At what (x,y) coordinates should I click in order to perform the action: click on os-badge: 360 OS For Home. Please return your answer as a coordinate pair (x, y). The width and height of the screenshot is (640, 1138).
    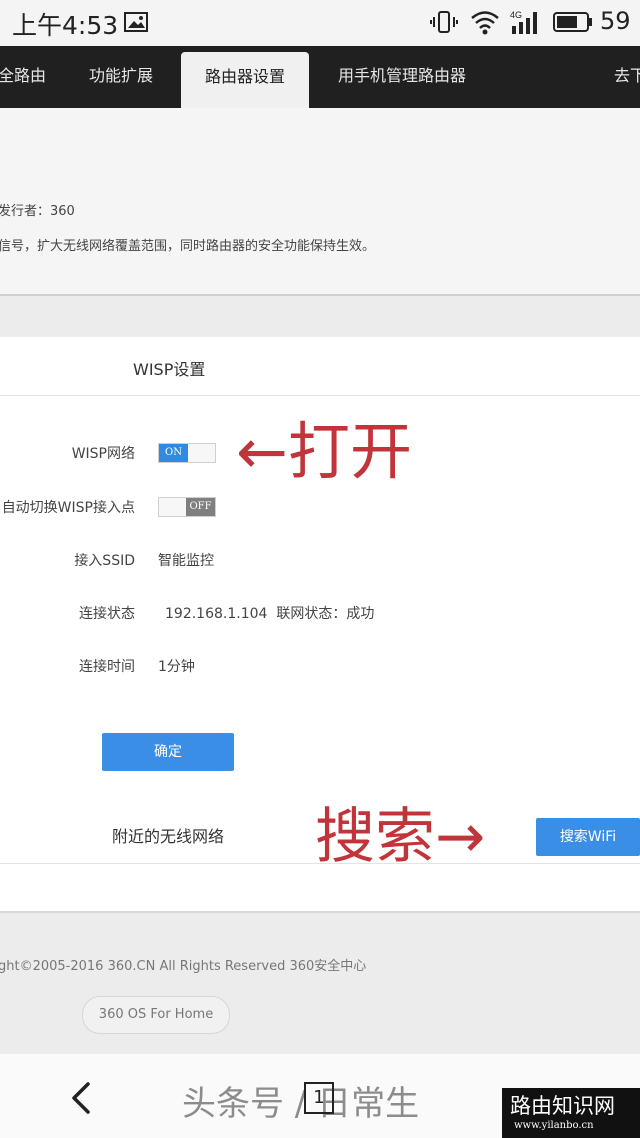
    Looking at the image, I should click on (156, 1015).